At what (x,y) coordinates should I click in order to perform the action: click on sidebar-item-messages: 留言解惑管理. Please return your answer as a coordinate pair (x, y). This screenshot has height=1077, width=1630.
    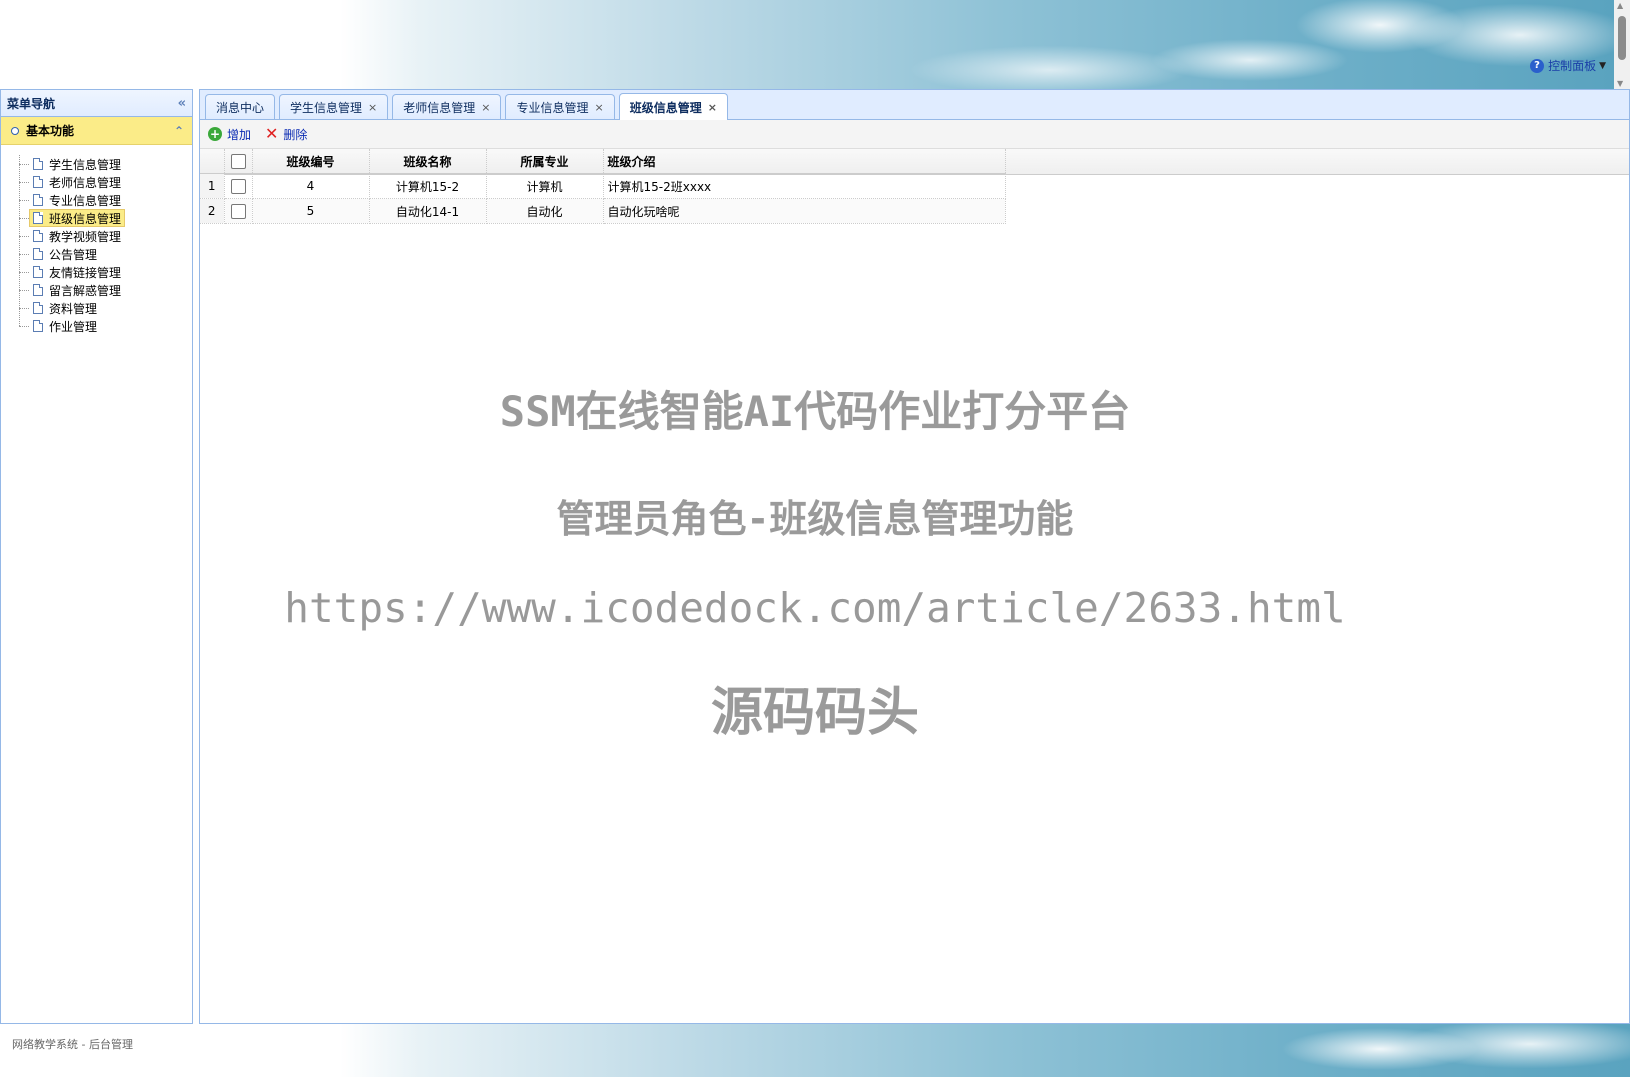
    Looking at the image, I should click on (105, 290).